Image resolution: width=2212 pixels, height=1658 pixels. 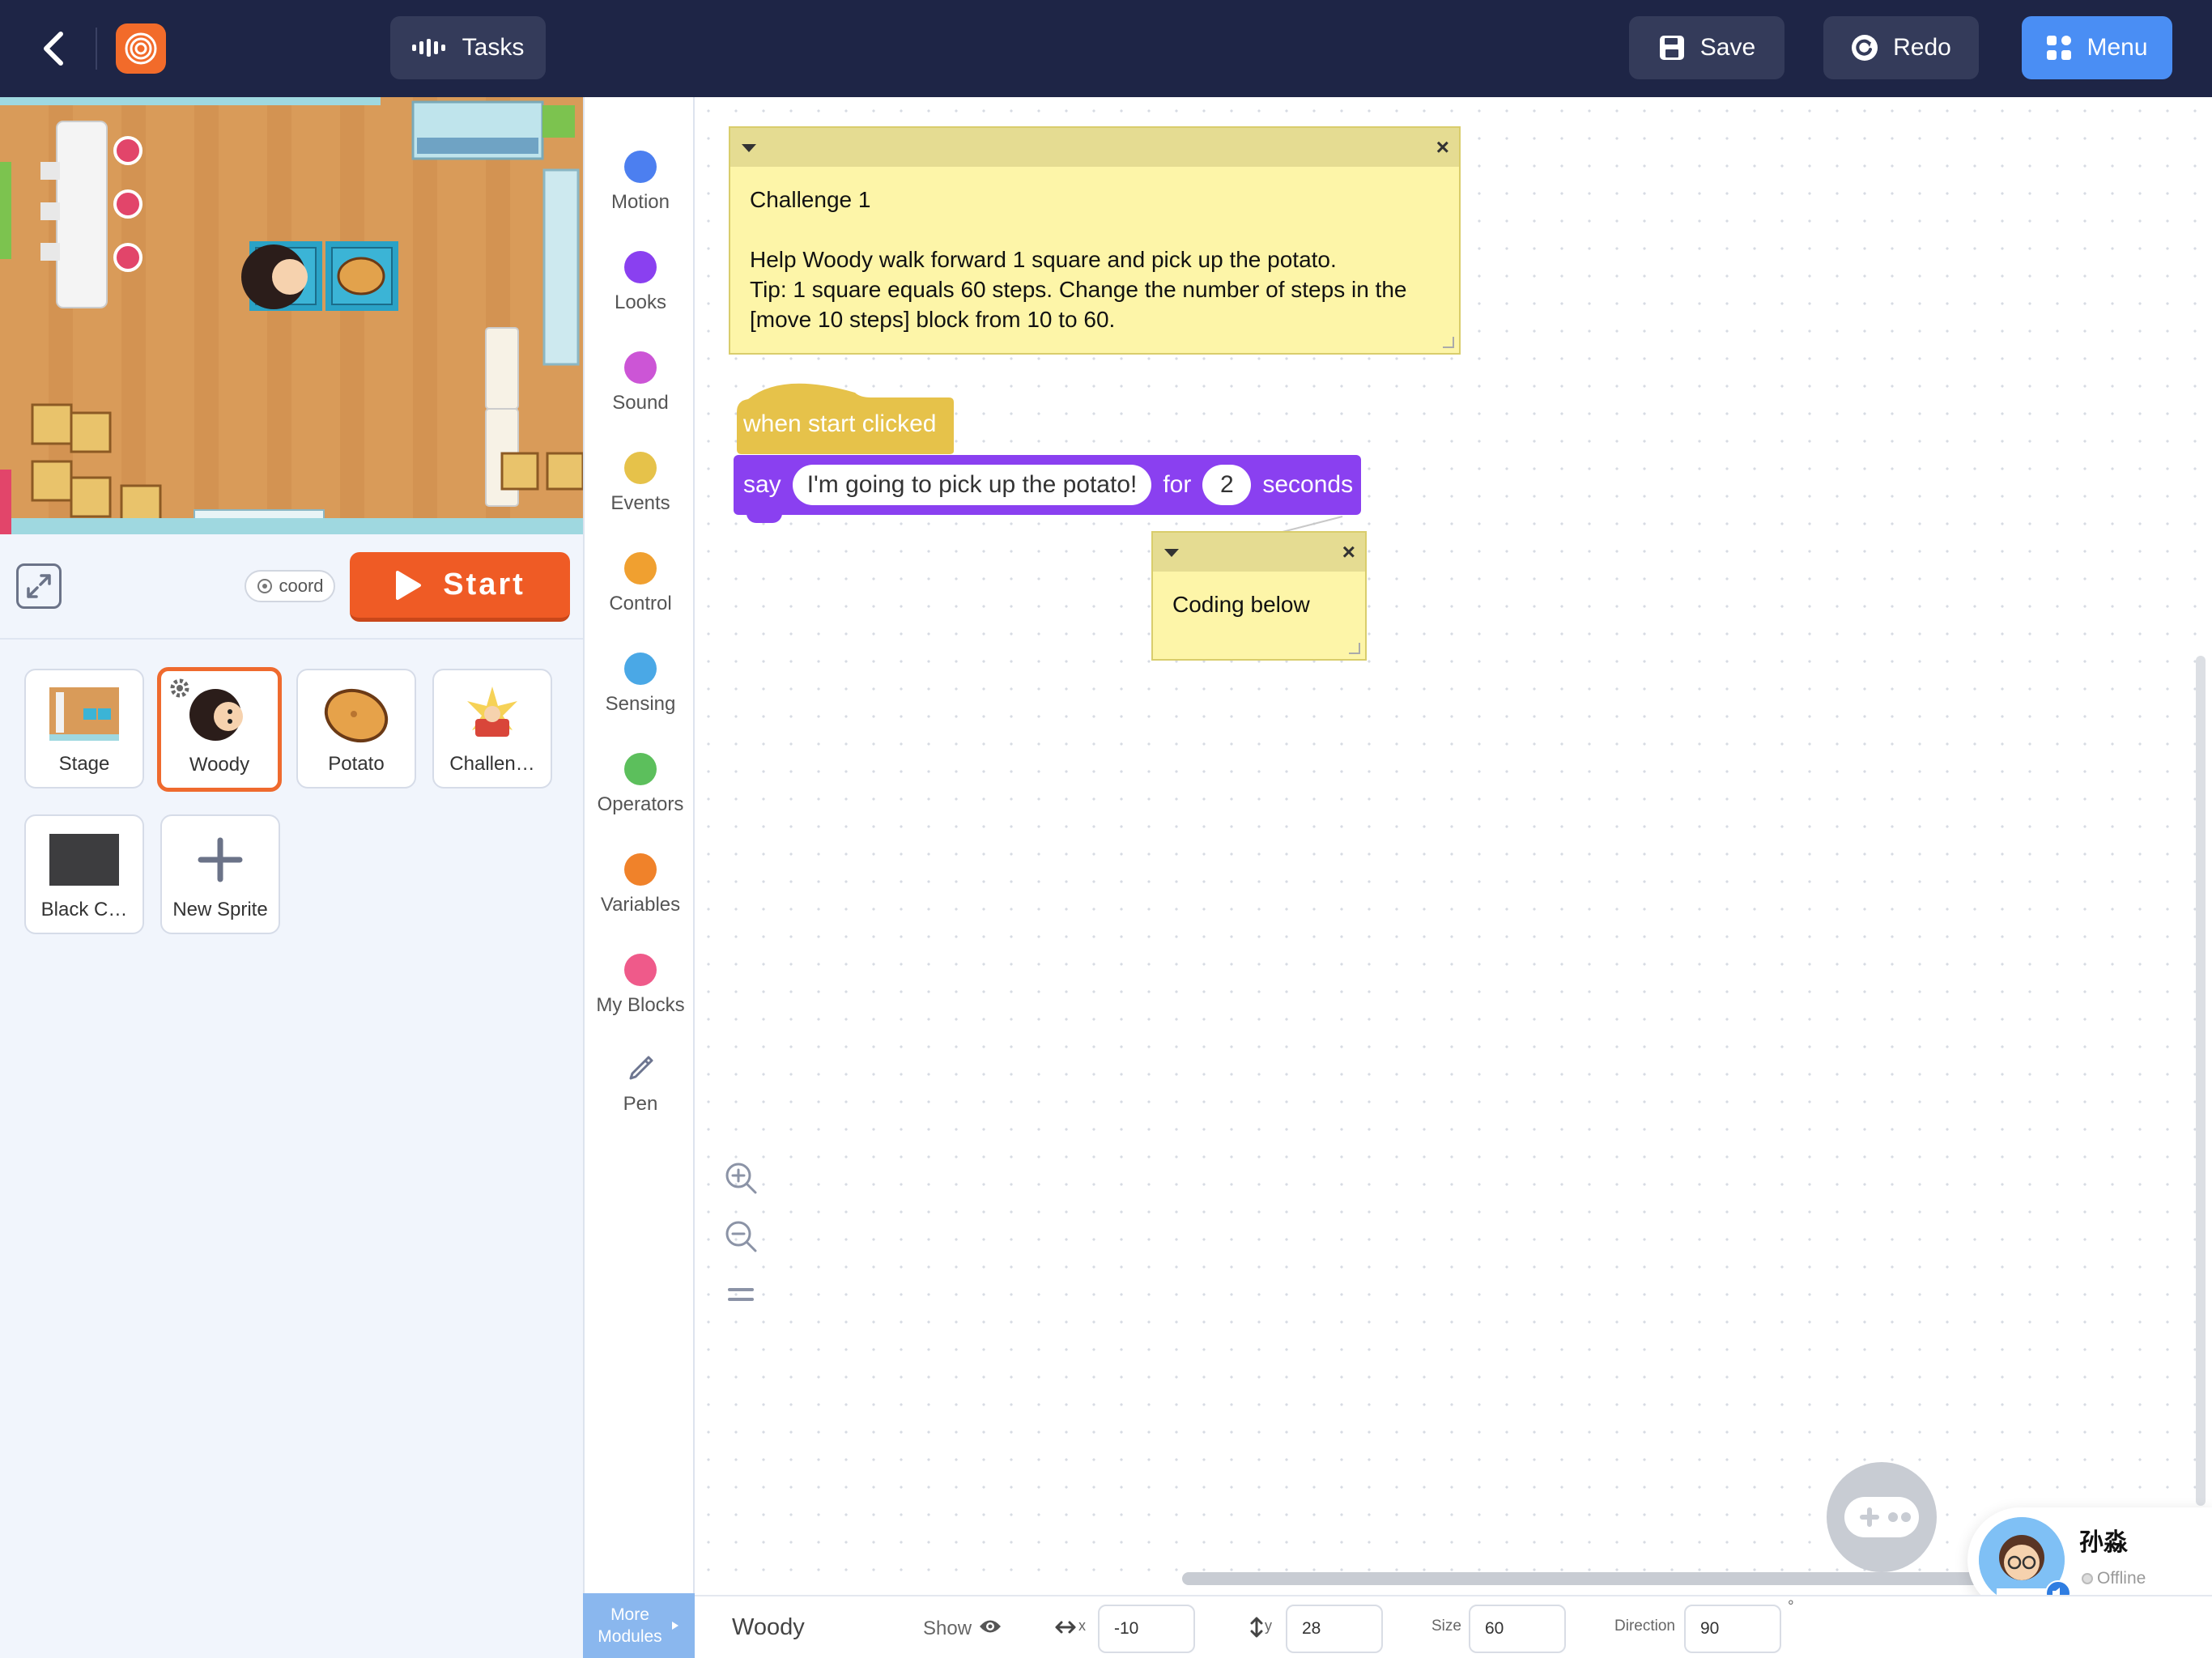 I want to click on zoom-in-button, so click(x=741, y=1178).